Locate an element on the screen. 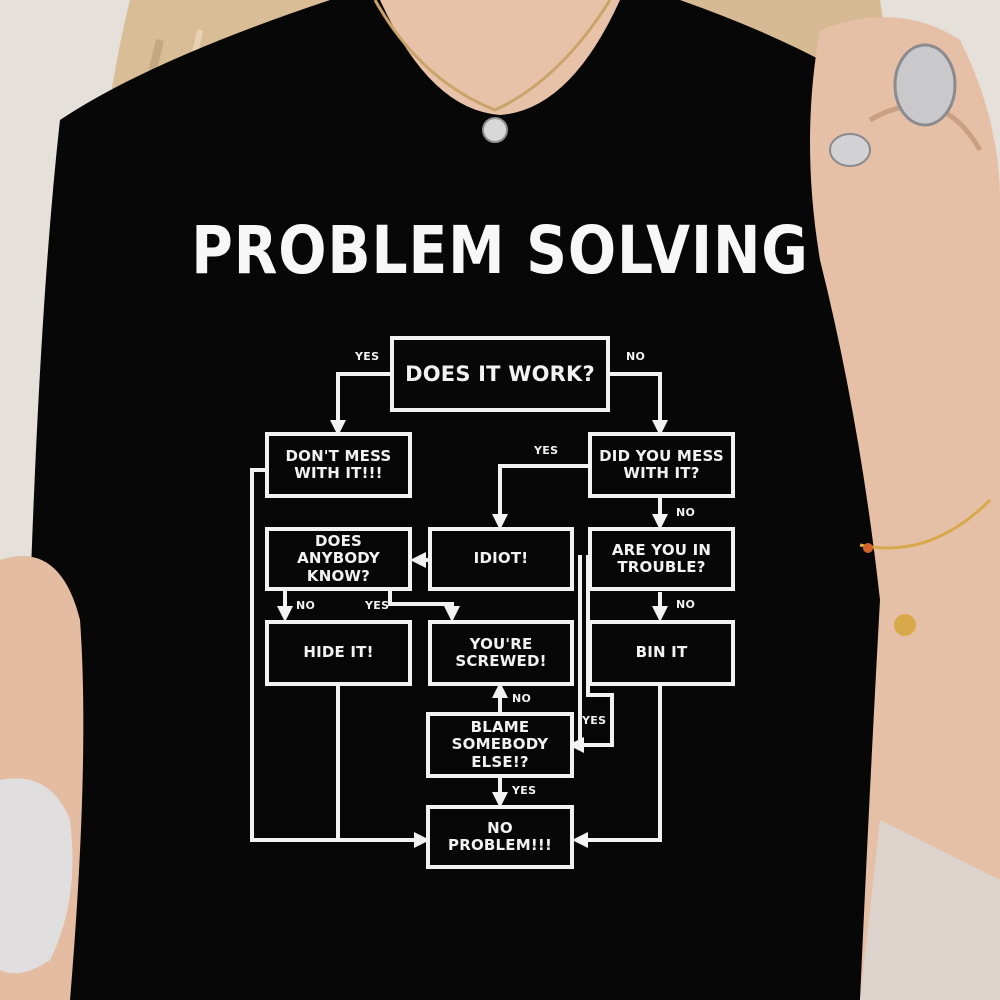 This screenshot has width=1000, height=1000. node-does-anybody-know: DOES ANYBODY KNOW? is located at coordinates (338, 559).